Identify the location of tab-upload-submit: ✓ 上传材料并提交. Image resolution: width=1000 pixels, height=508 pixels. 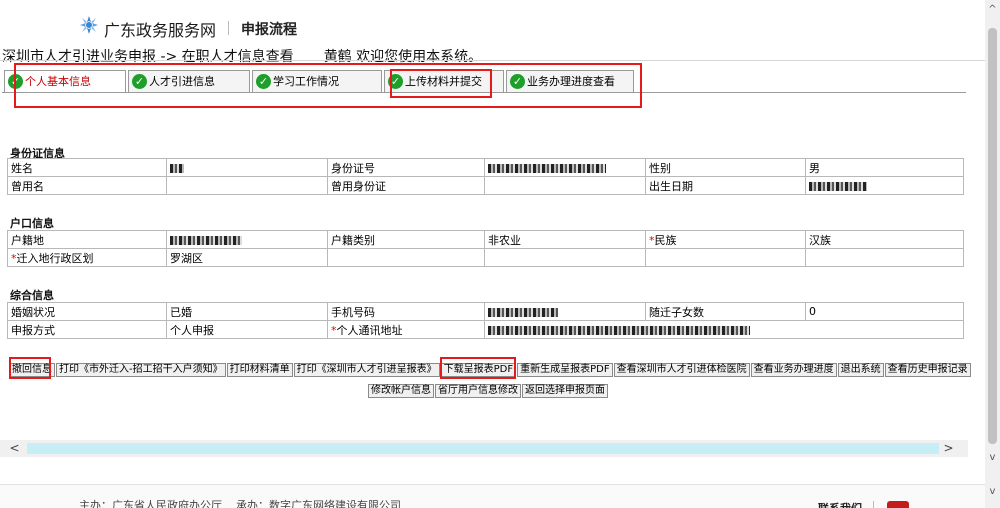
(444, 81).